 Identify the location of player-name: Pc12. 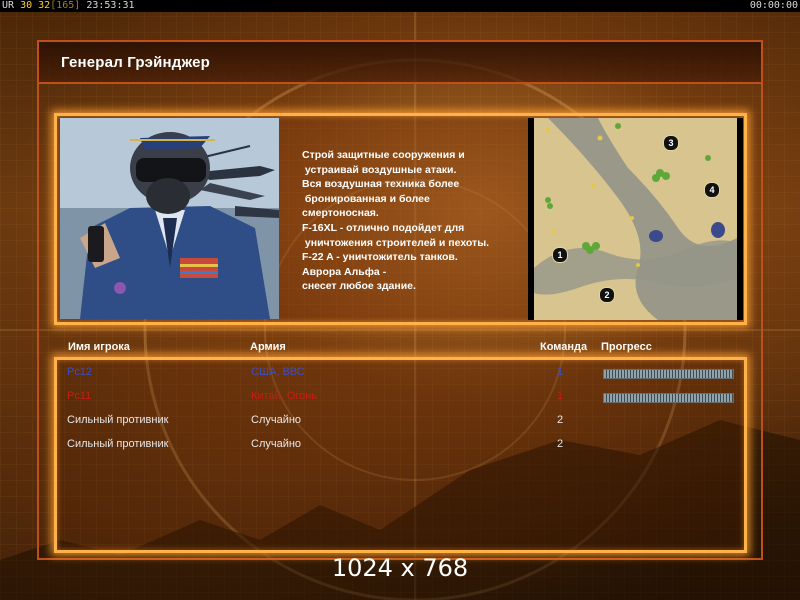
(80, 372).